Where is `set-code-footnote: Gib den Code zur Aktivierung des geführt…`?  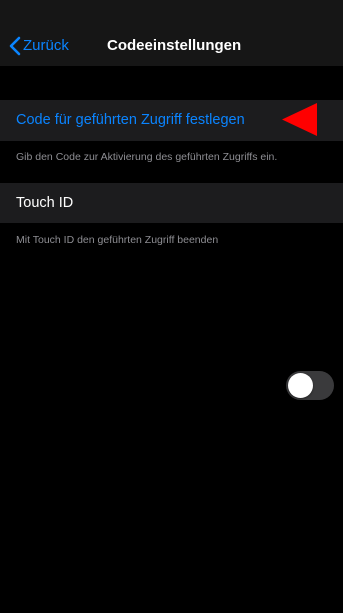 set-code-footnote: Gib den Code zur Aktivierung des geführt… is located at coordinates (147, 157).